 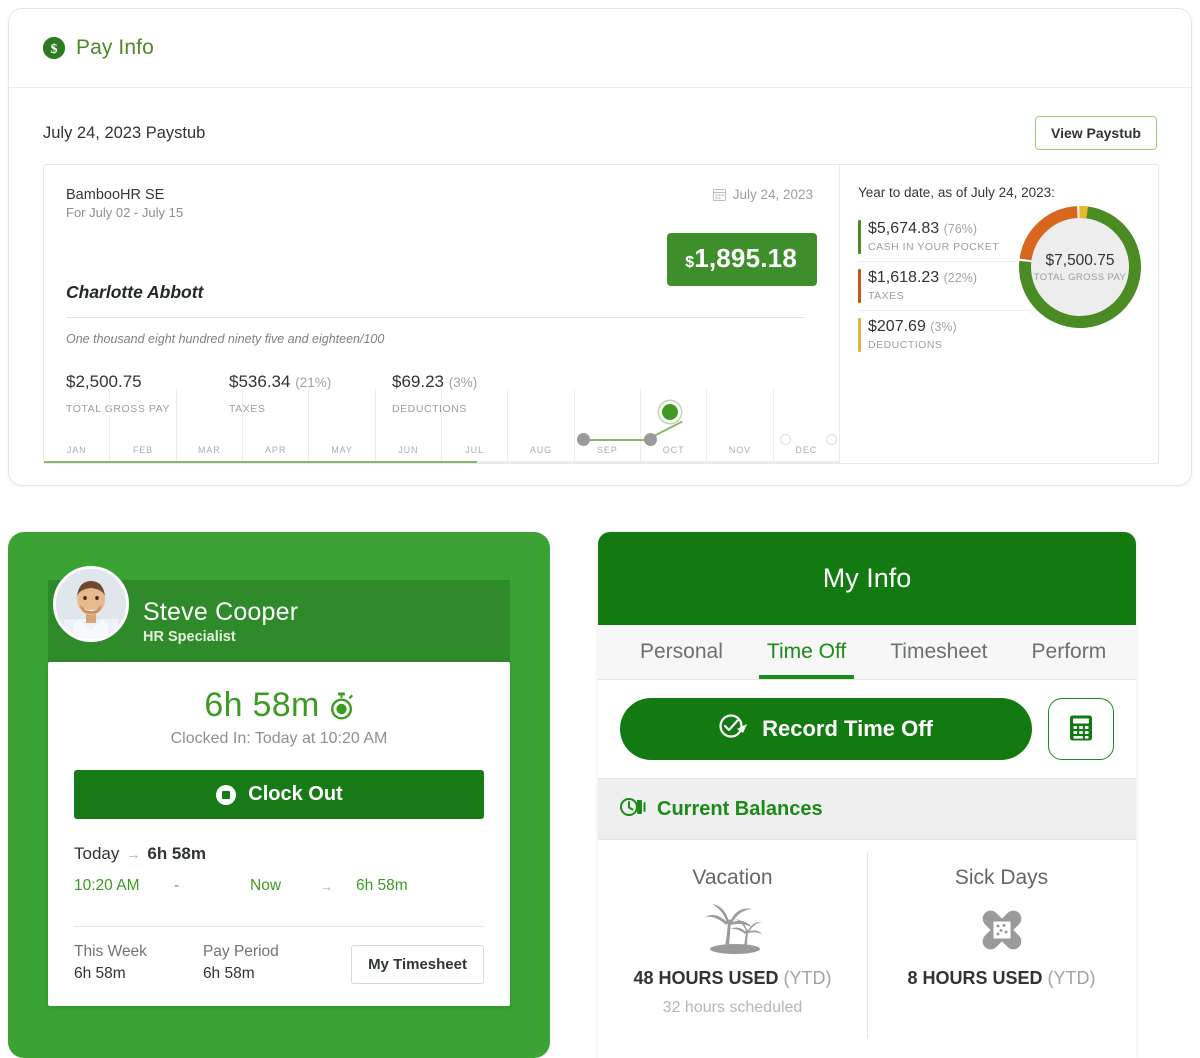 What do you see at coordinates (125, 212) in the screenshot?
I see `pay-period: For July 02 - July 15` at bounding box center [125, 212].